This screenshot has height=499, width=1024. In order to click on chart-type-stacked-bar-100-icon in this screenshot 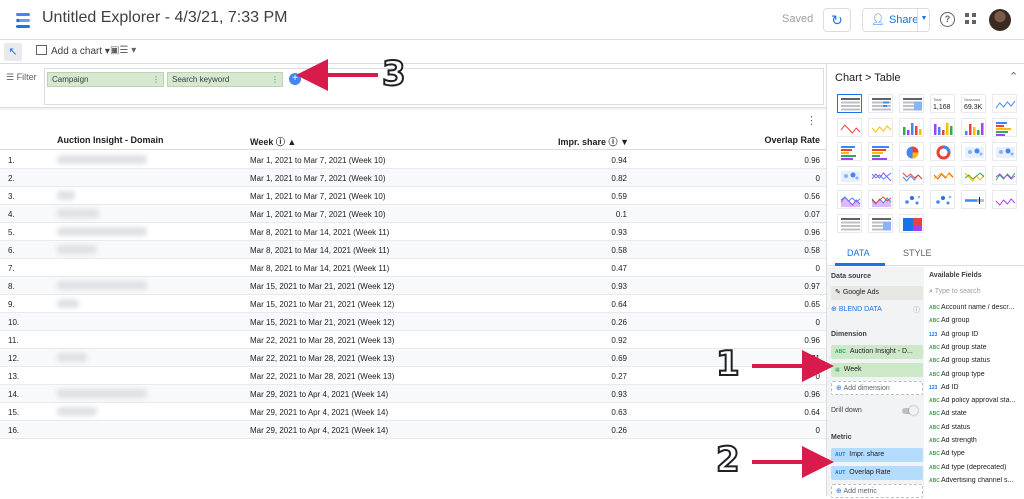, I will do `click(880, 151)`.